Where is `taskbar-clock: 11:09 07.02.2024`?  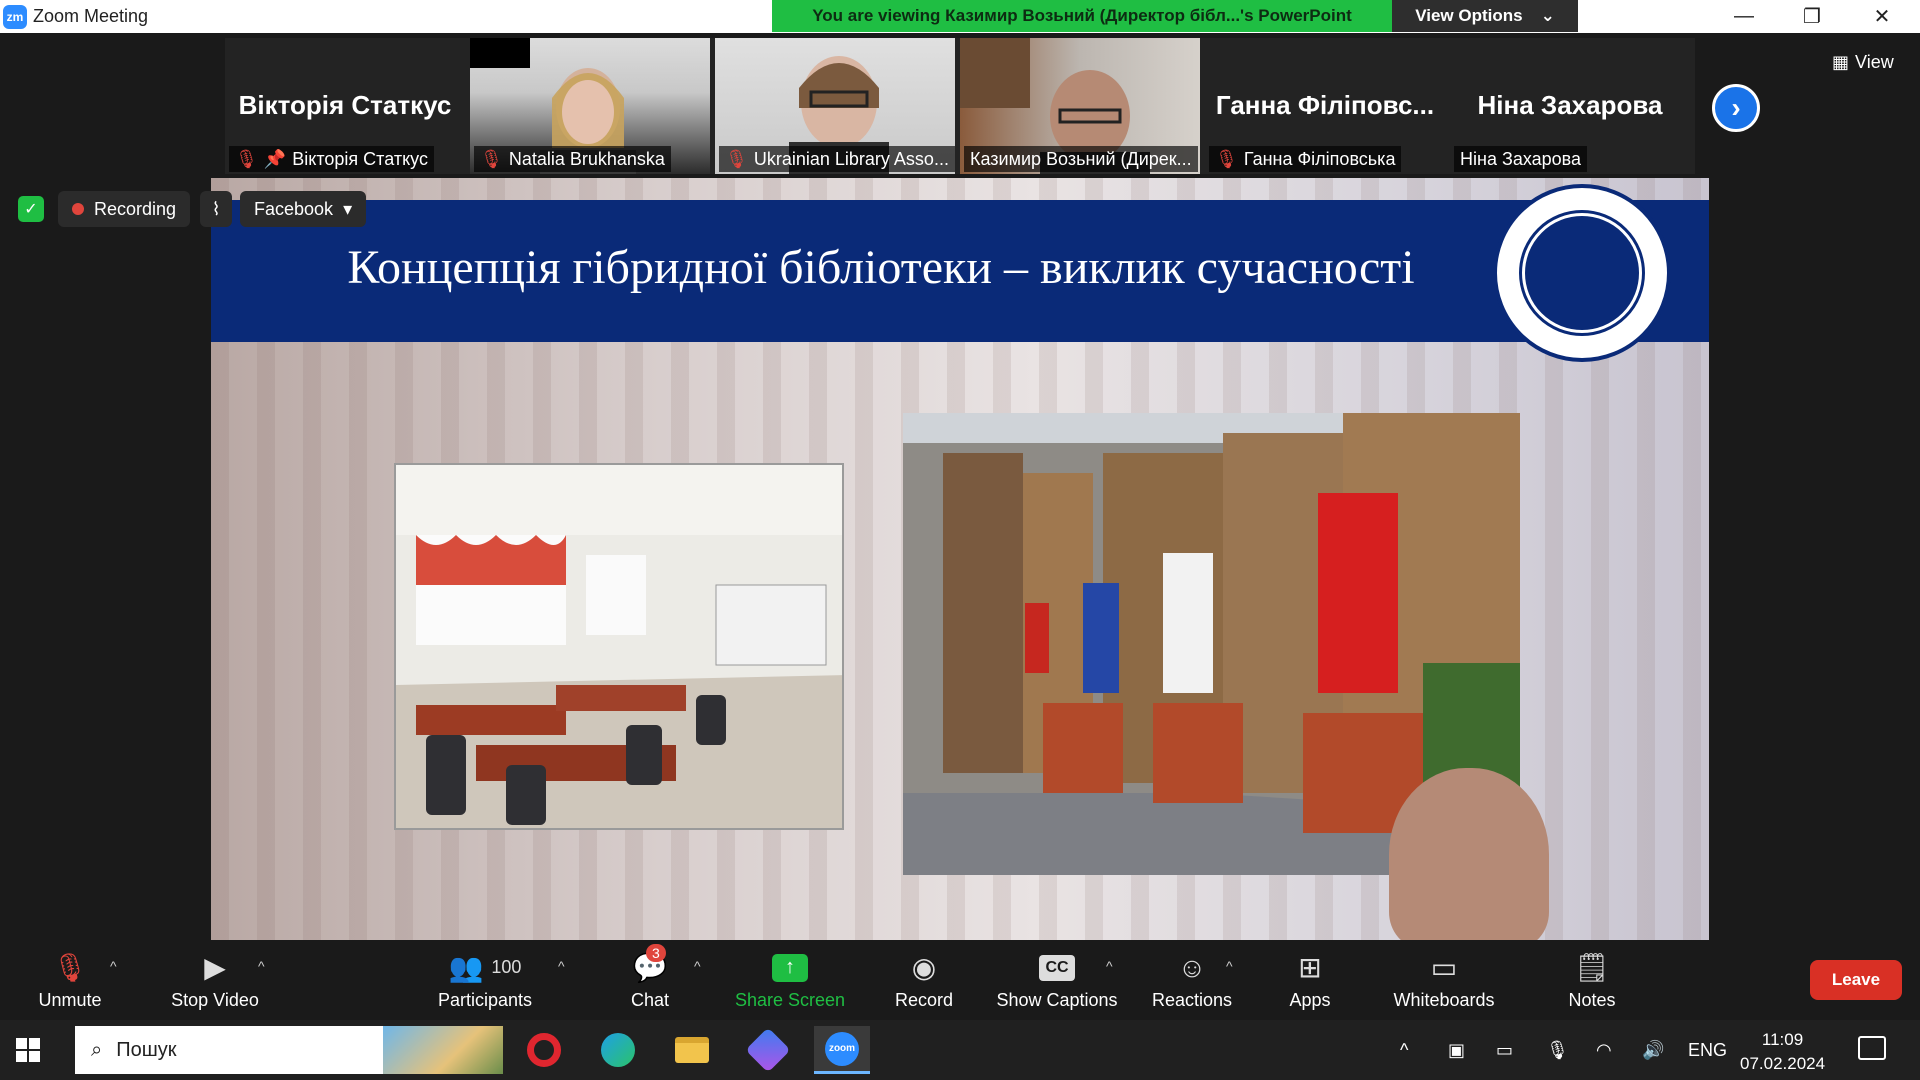 taskbar-clock: 11:09 07.02.2024 is located at coordinates (1782, 1052).